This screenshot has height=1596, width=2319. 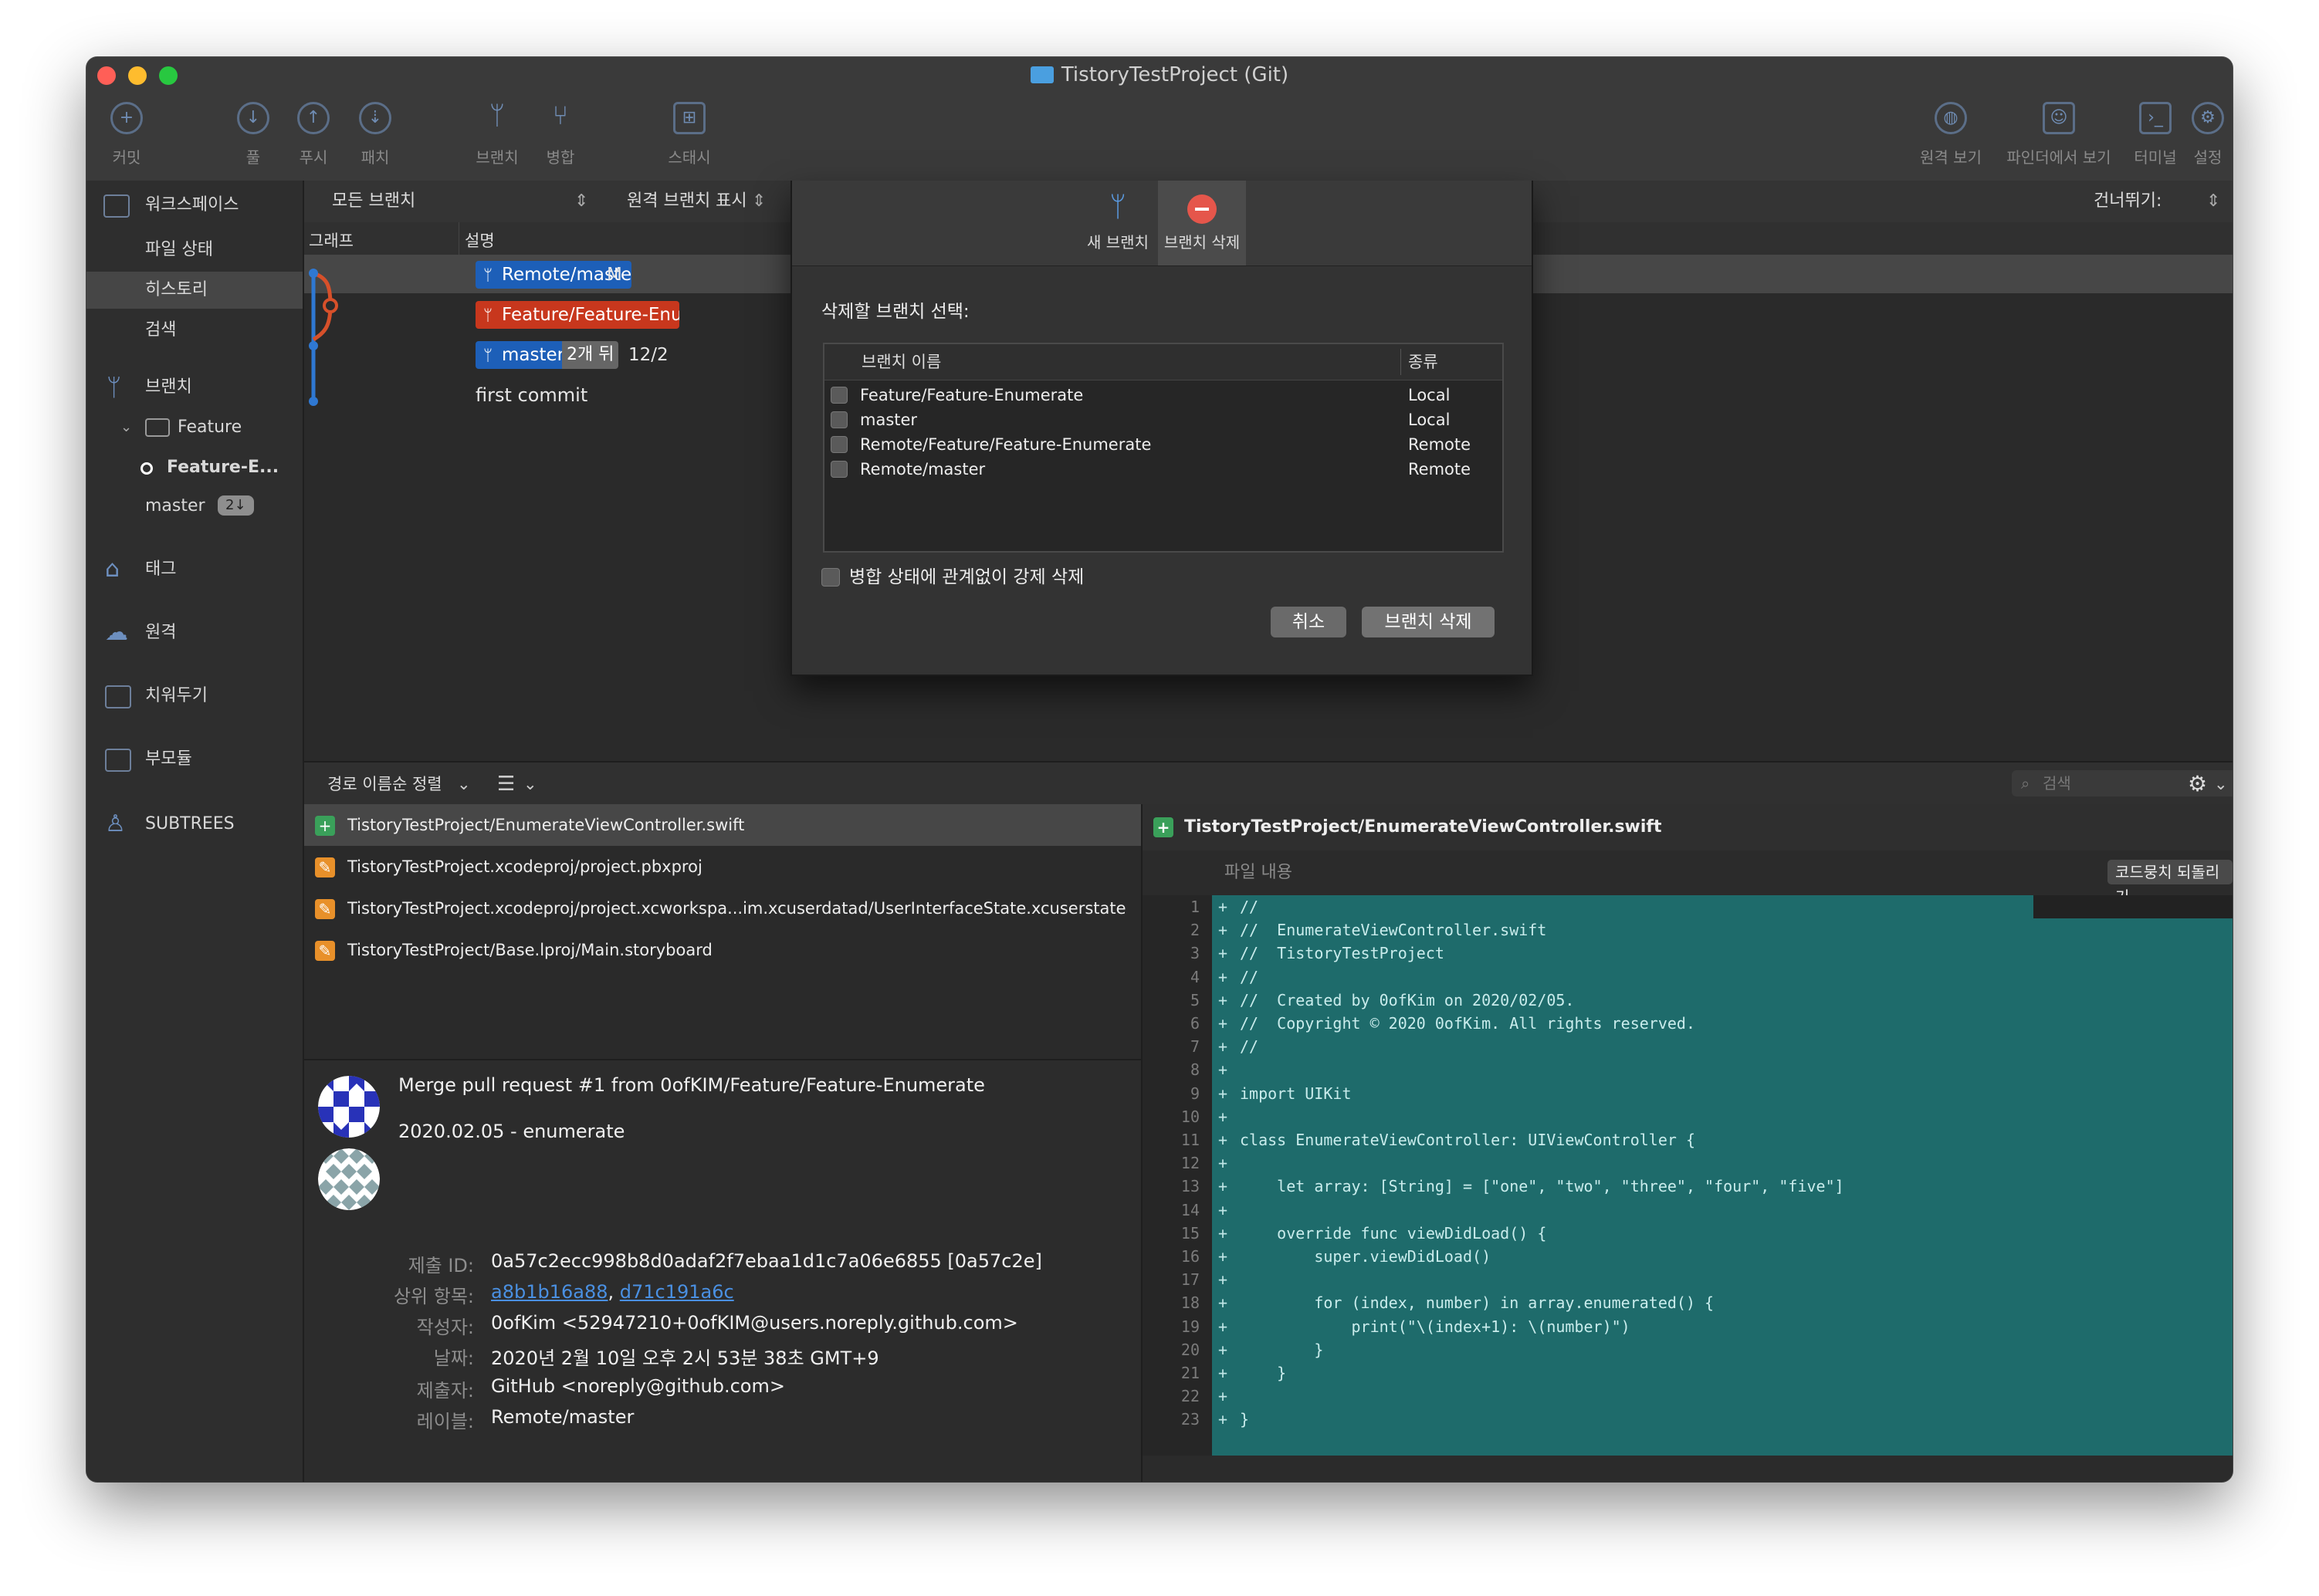 What do you see at coordinates (1688, 1257) in the screenshot?
I see `diff-line: 16 + super.viewDidLoad()` at bounding box center [1688, 1257].